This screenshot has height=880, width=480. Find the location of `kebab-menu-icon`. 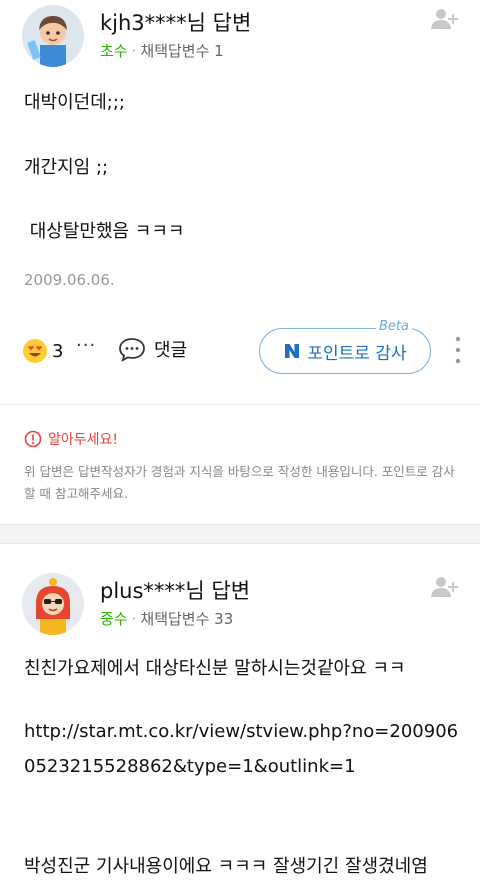

kebab-menu-icon is located at coordinates (458, 350).